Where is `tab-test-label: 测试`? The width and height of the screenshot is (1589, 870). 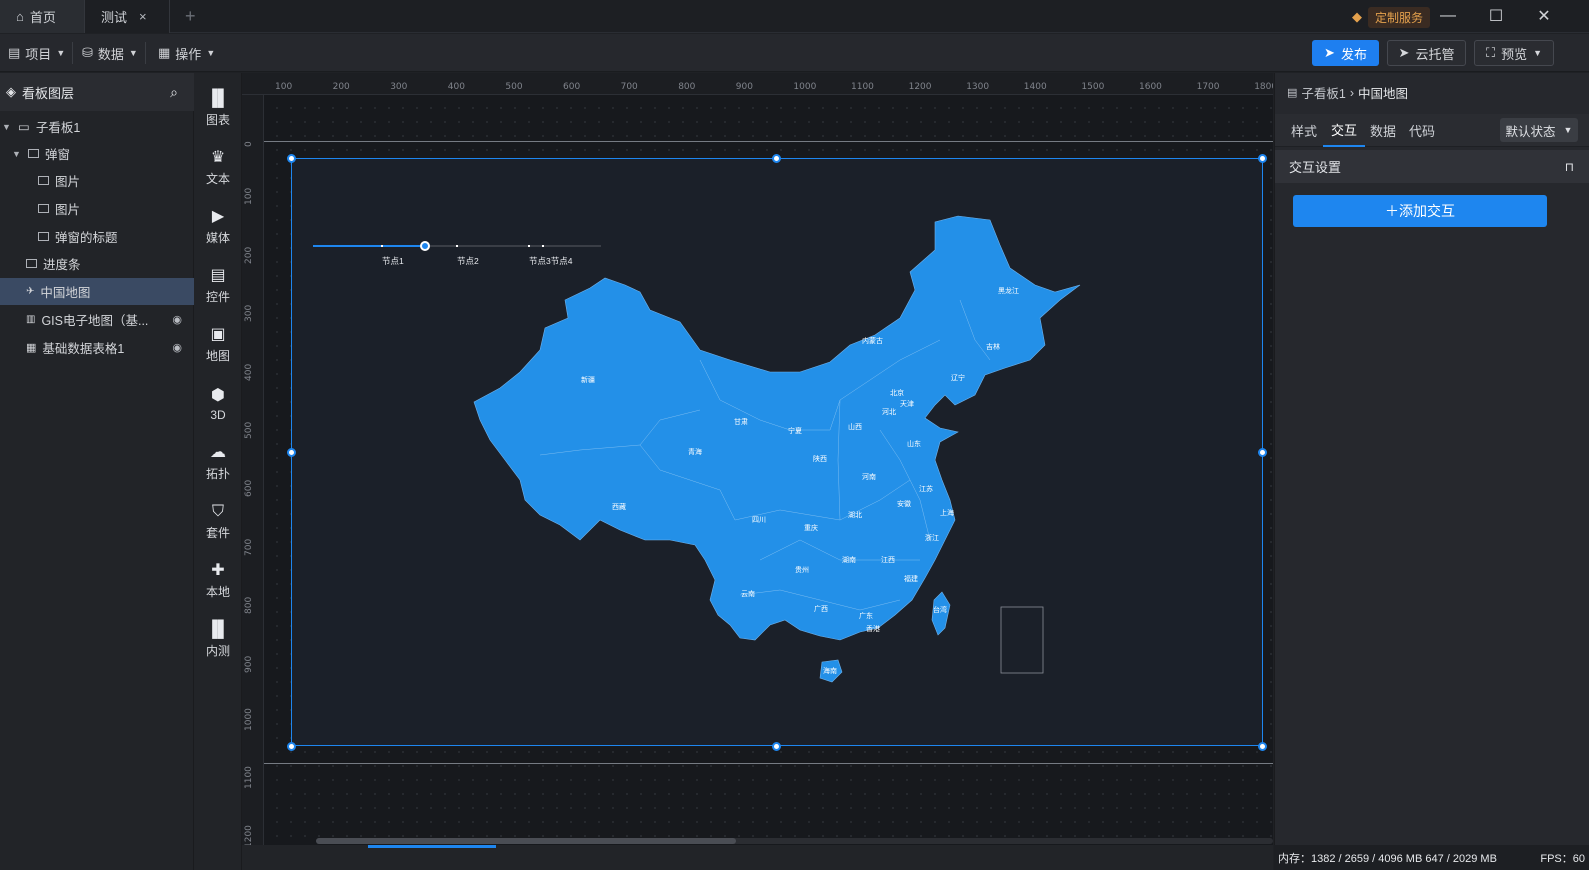
tab-test-label: 测试 is located at coordinates (114, 17).